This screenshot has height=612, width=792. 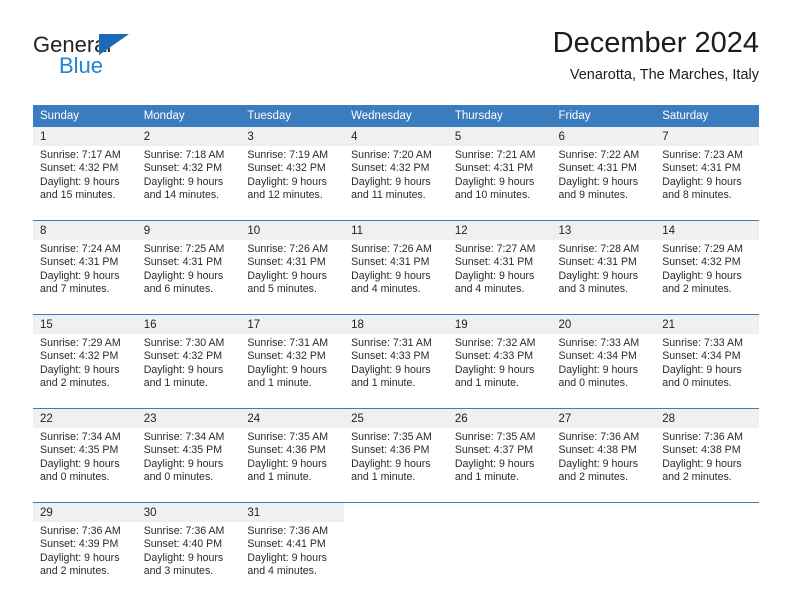 I want to click on day-sunset-text: Sunset: 4:37 PM, so click(x=494, y=450).